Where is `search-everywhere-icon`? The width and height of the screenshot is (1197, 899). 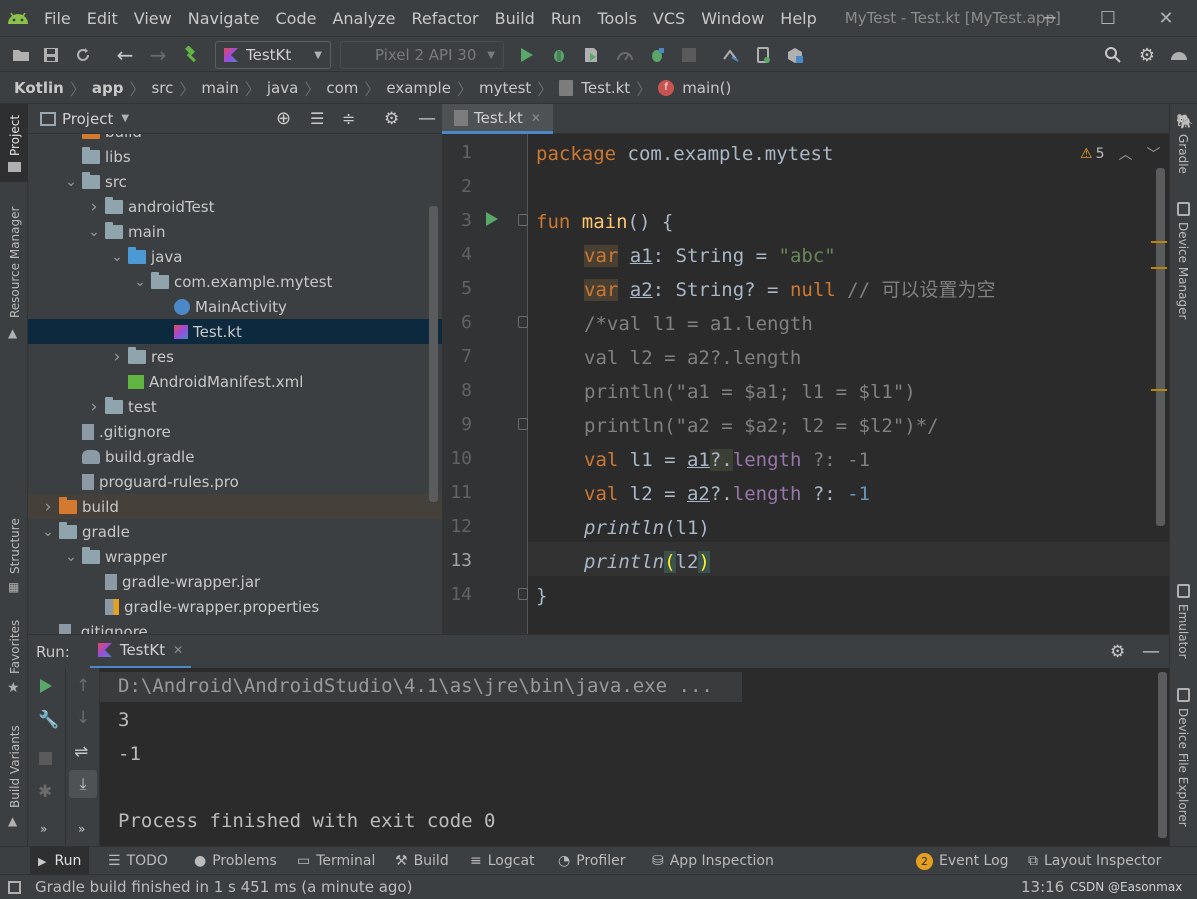
search-everywhere-icon is located at coordinates (1113, 55).